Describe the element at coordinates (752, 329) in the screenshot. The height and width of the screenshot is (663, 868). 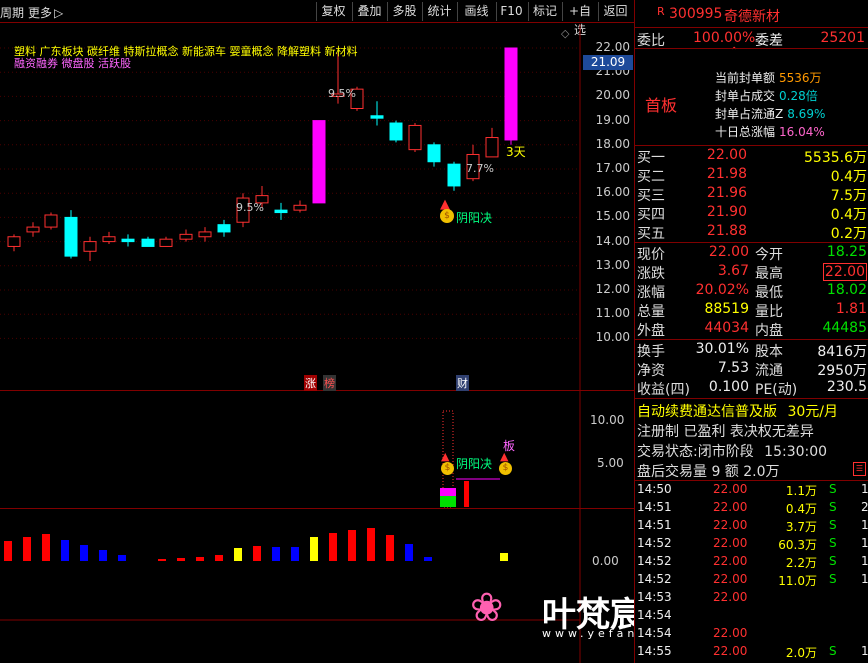
I see `quote-row: 外盘 44034 内盘 44485` at that location.